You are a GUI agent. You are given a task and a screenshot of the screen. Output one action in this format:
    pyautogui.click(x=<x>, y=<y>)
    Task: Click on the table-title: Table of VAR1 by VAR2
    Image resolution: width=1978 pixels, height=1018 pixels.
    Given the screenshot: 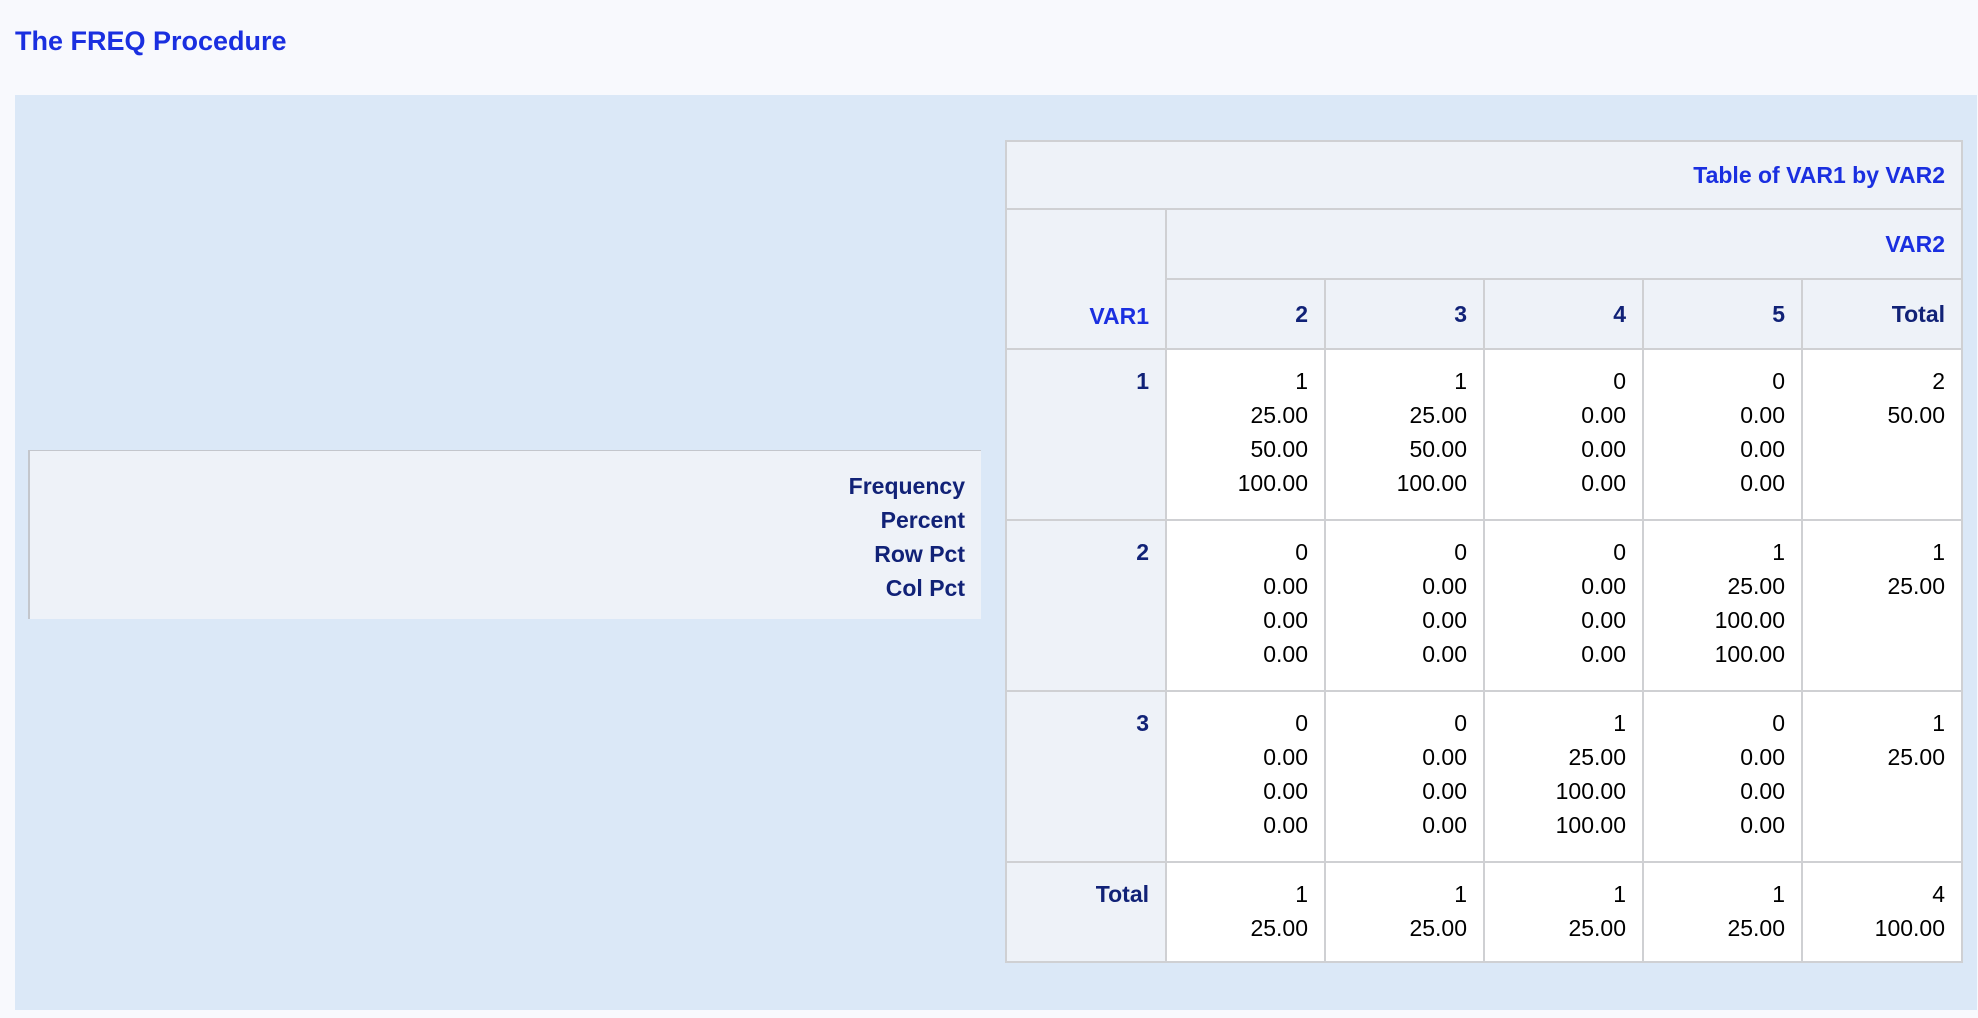 What is the action you would take?
    pyautogui.click(x=1484, y=175)
    